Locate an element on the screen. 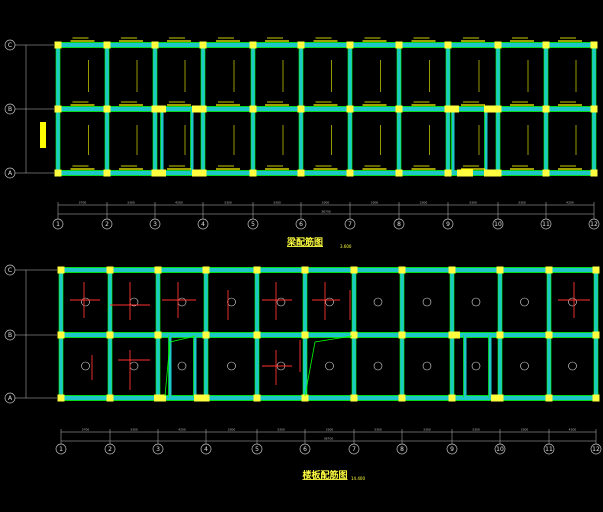 The width and height of the screenshot is (603, 512). axis-label: 2 is located at coordinates (110, 449).